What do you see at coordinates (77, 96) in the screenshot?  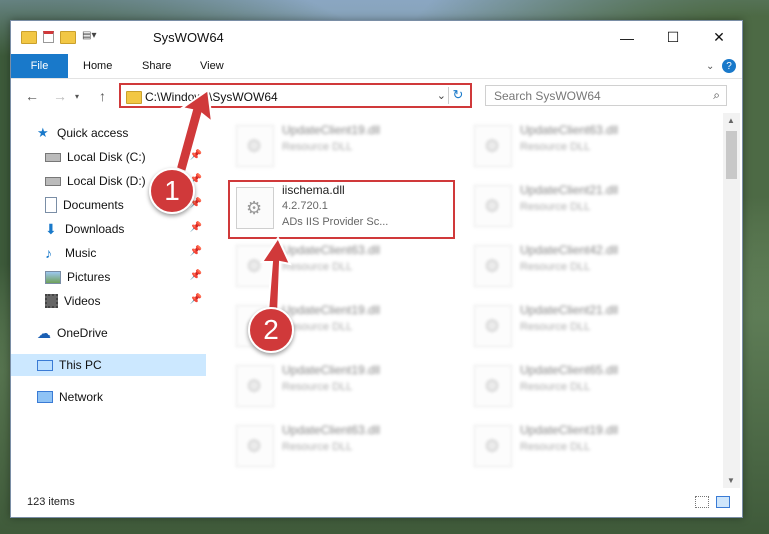 I see `recent-dropdown-icon: ▾` at bounding box center [77, 96].